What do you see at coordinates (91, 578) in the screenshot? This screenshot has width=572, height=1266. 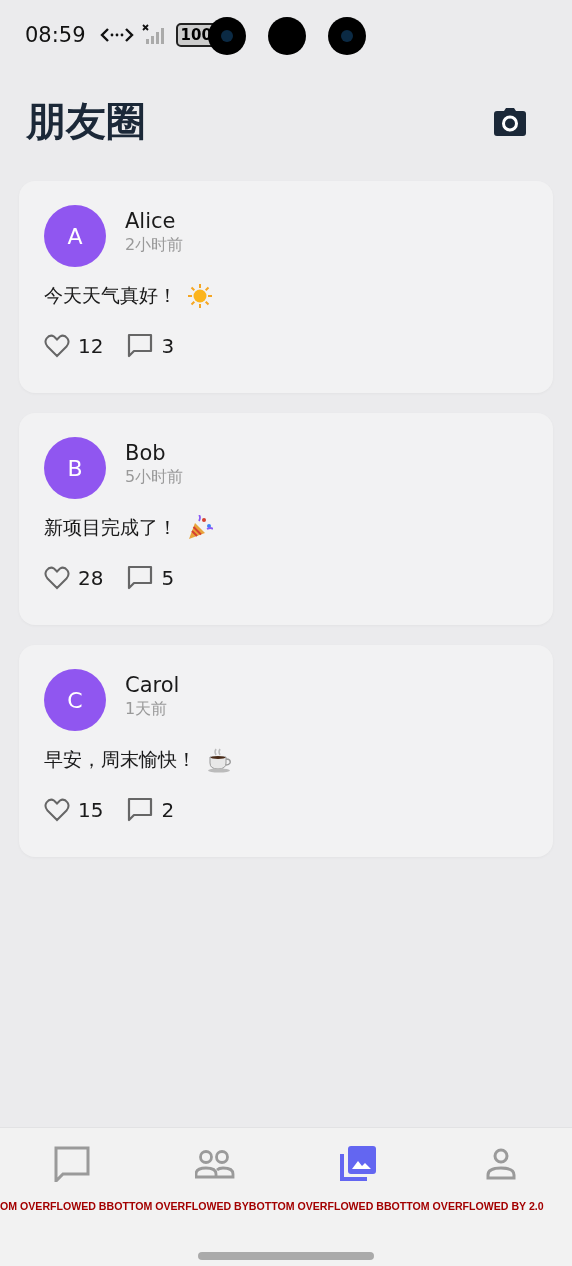 I see `like-count: 28` at bounding box center [91, 578].